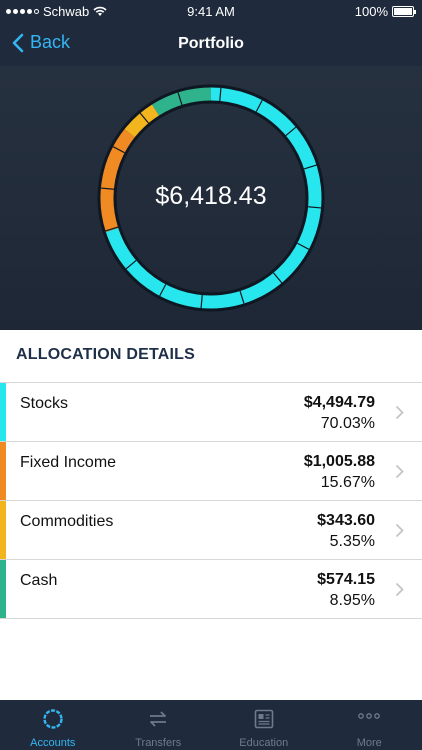 The width and height of the screenshot is (422, 750). I want to click on transfers-icon, so click(158, 719).